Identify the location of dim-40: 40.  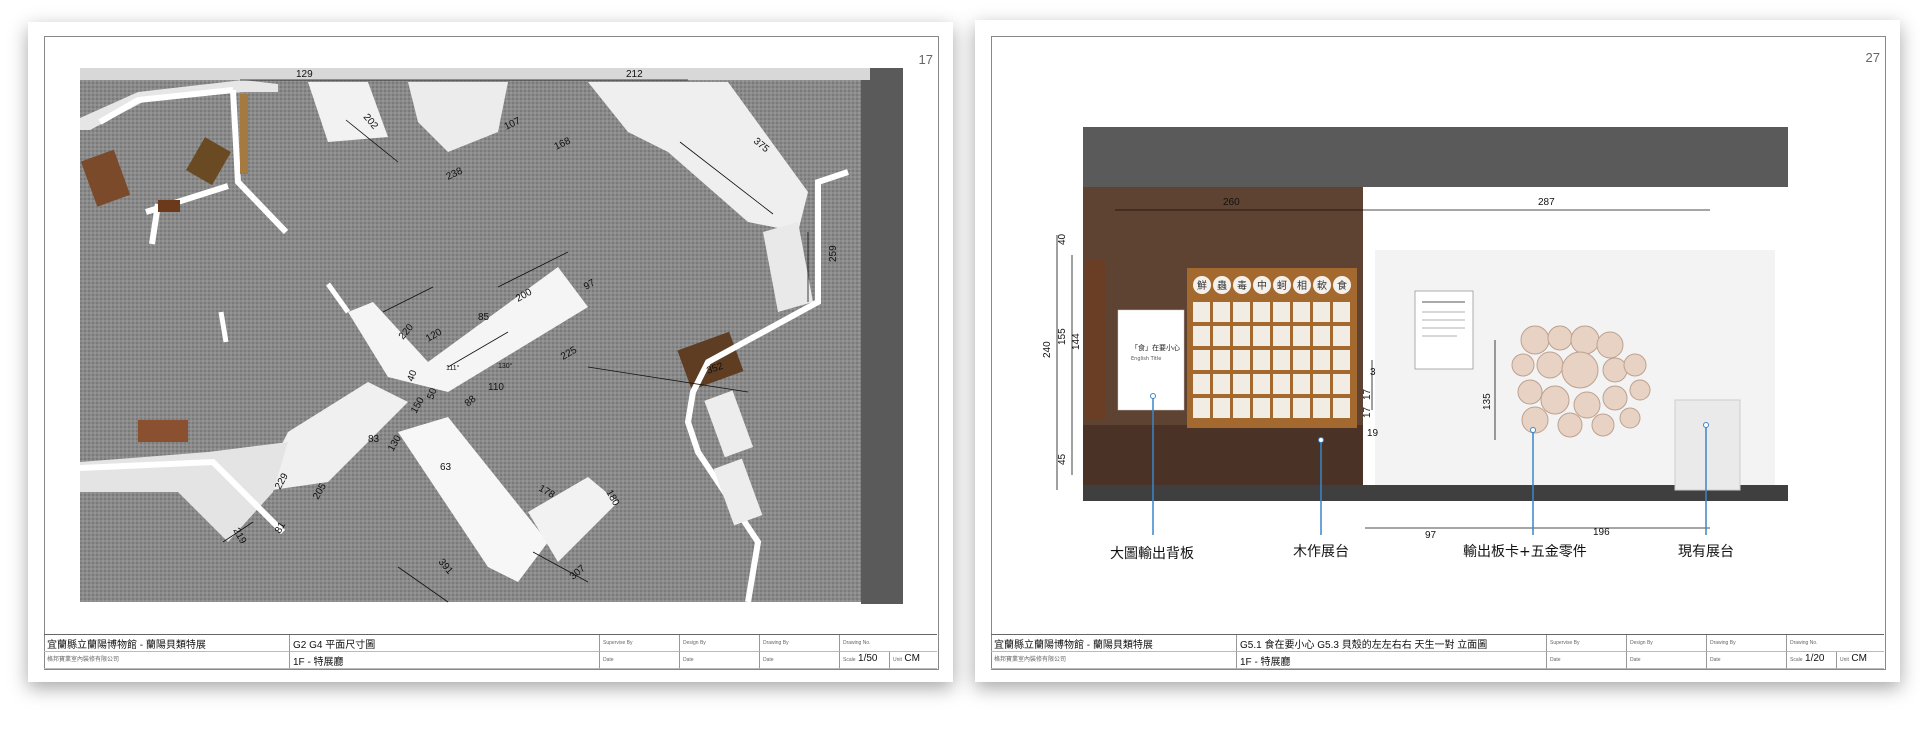
(1062, 239).